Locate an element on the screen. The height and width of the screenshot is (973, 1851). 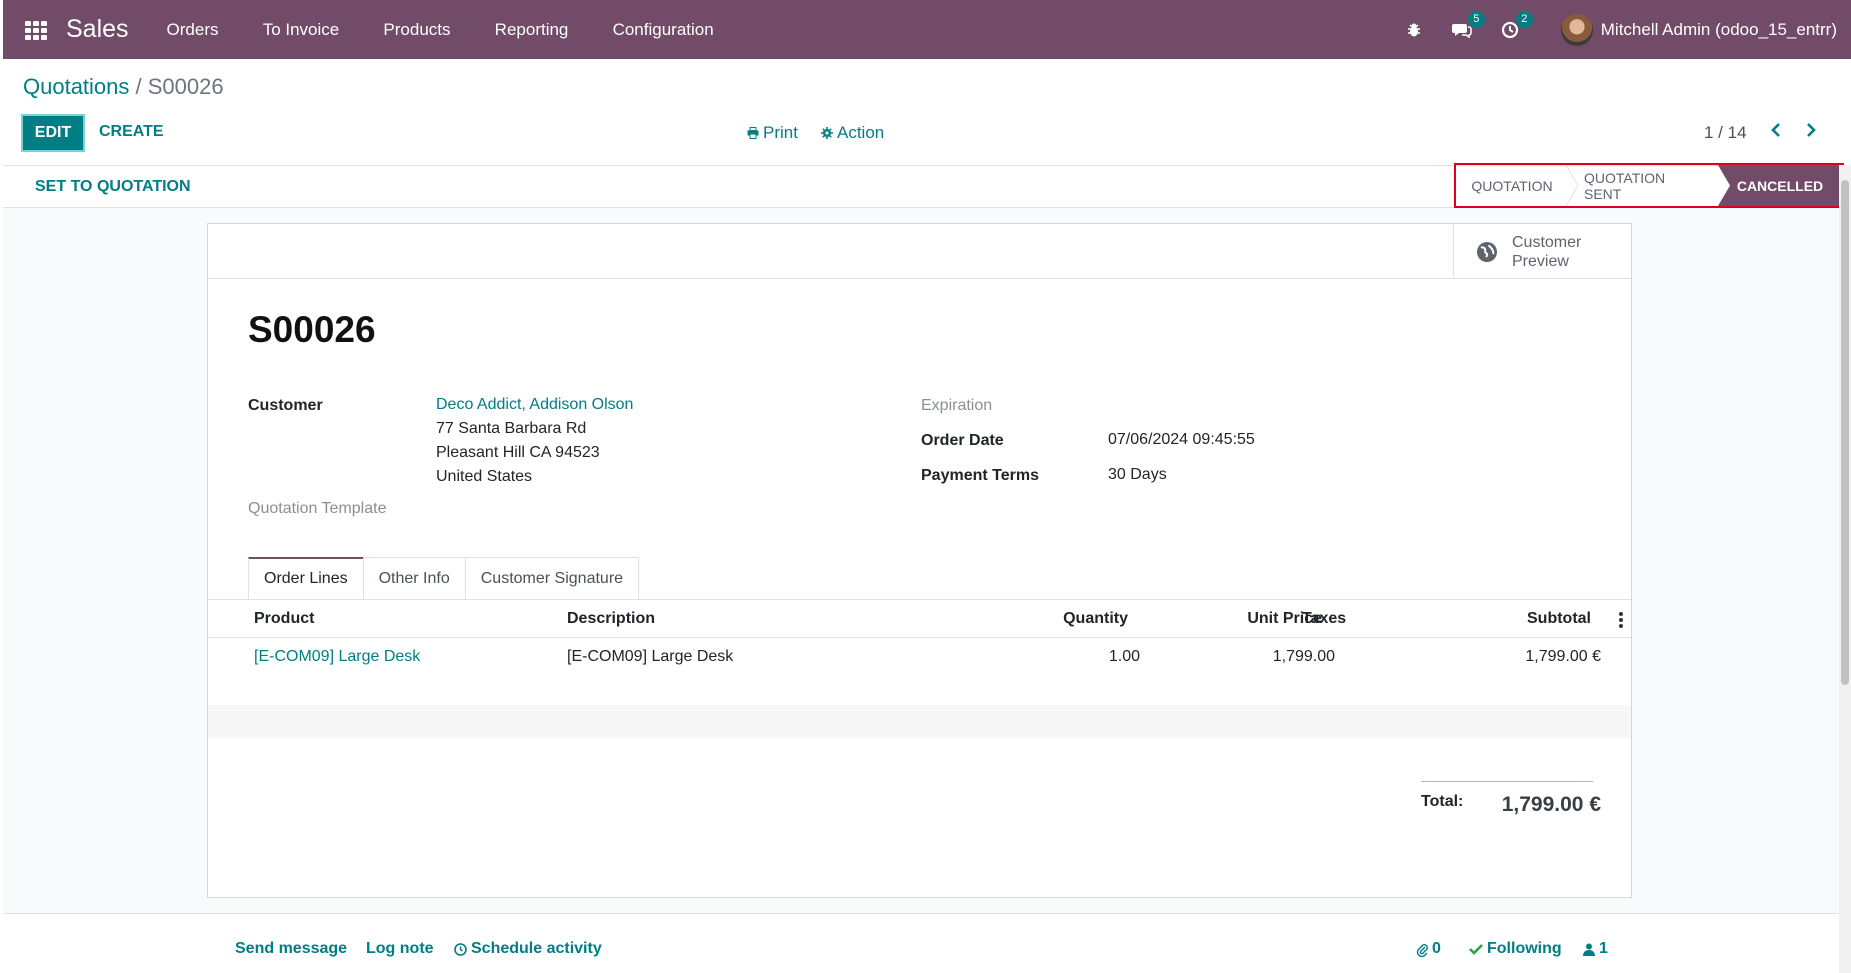
tab-order-lines: Order Lines is located at coordinates (306, 578).